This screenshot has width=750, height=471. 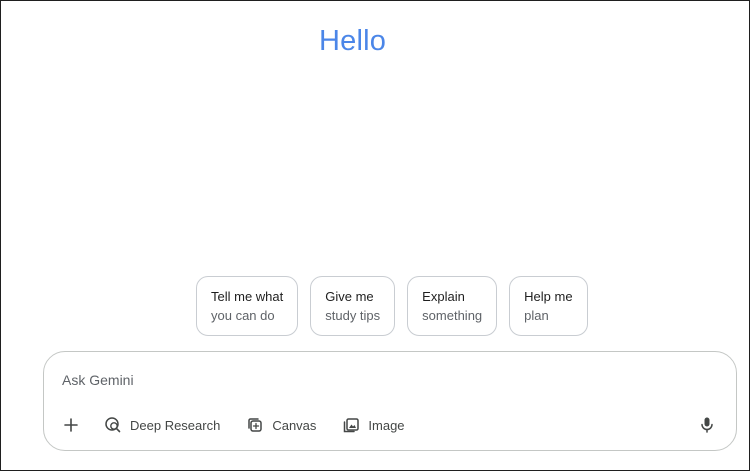 I want to click on deep-research-button: Deep Research, so click(x=162, y=425).